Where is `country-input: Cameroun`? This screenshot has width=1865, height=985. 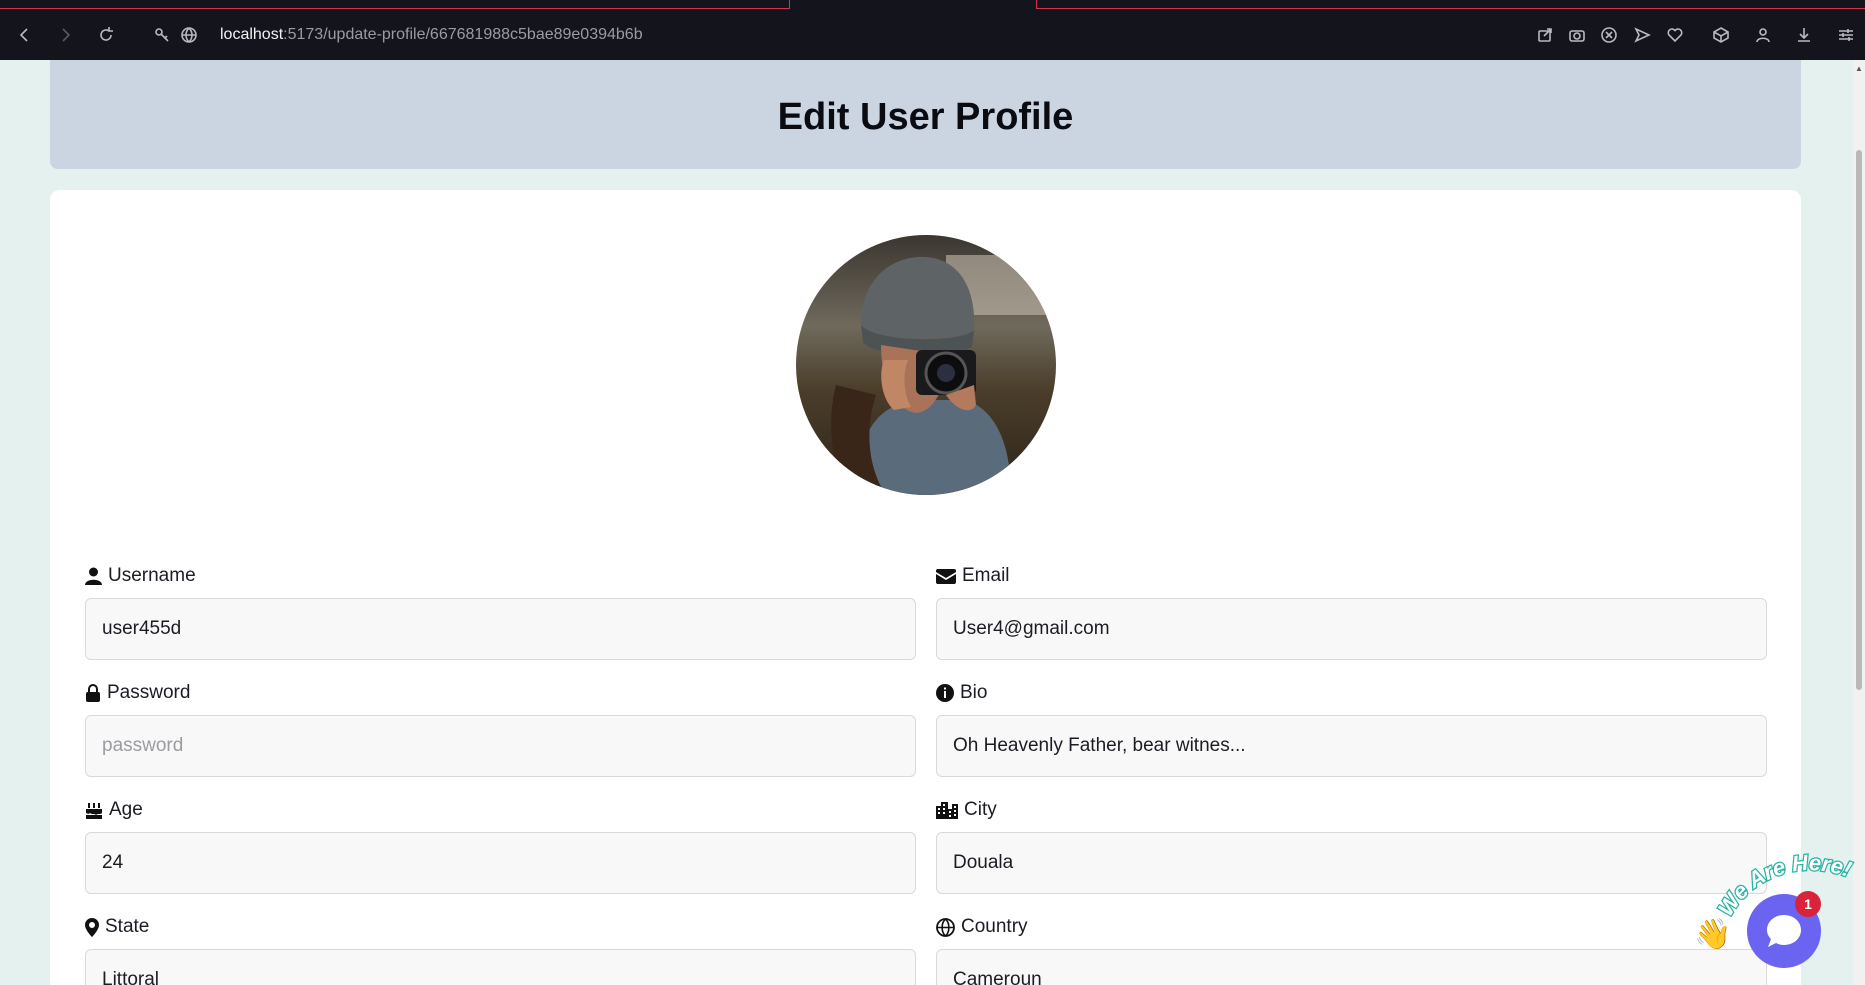
country-input: Cameroun is located at coordinates (1351, 967).